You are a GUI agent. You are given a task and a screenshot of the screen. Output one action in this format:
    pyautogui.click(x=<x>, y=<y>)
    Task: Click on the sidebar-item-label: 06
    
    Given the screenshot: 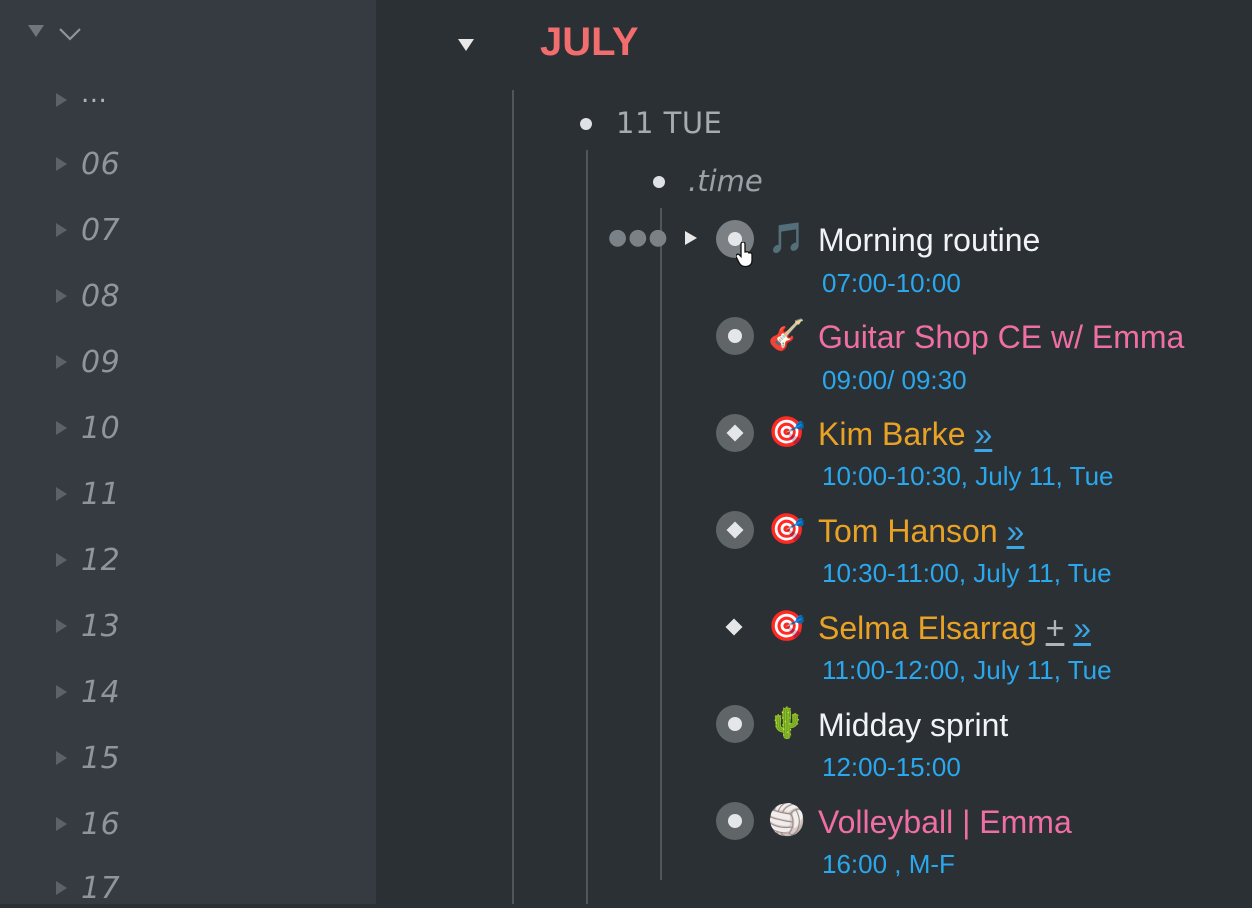 What is the action you would take?
    pyautogui.click(x=101, y=164)
    